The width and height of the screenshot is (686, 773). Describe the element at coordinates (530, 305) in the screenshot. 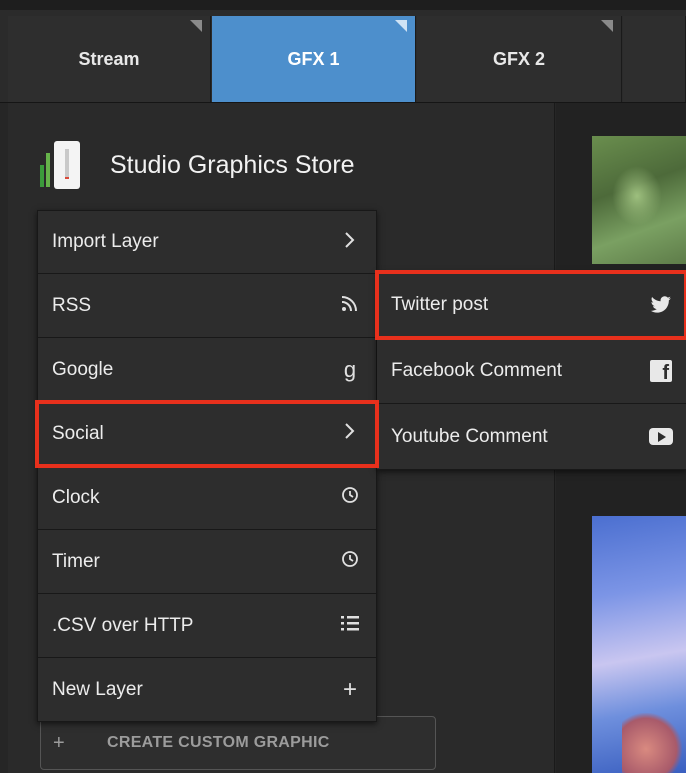

I see `submenu-item-twitter-post: Twitter post` at that location.